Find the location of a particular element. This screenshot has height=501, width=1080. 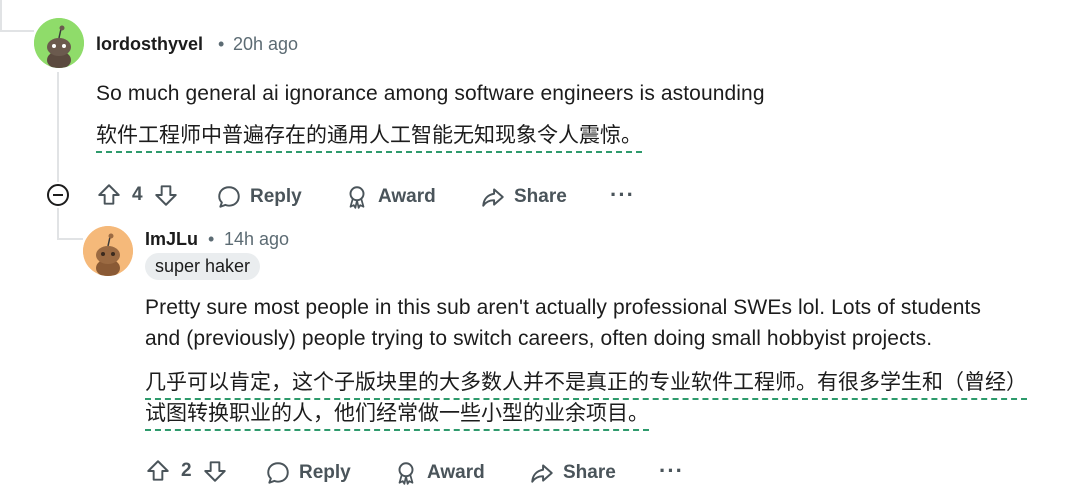

parent-thread-curve is located at coordinates (1, 15).